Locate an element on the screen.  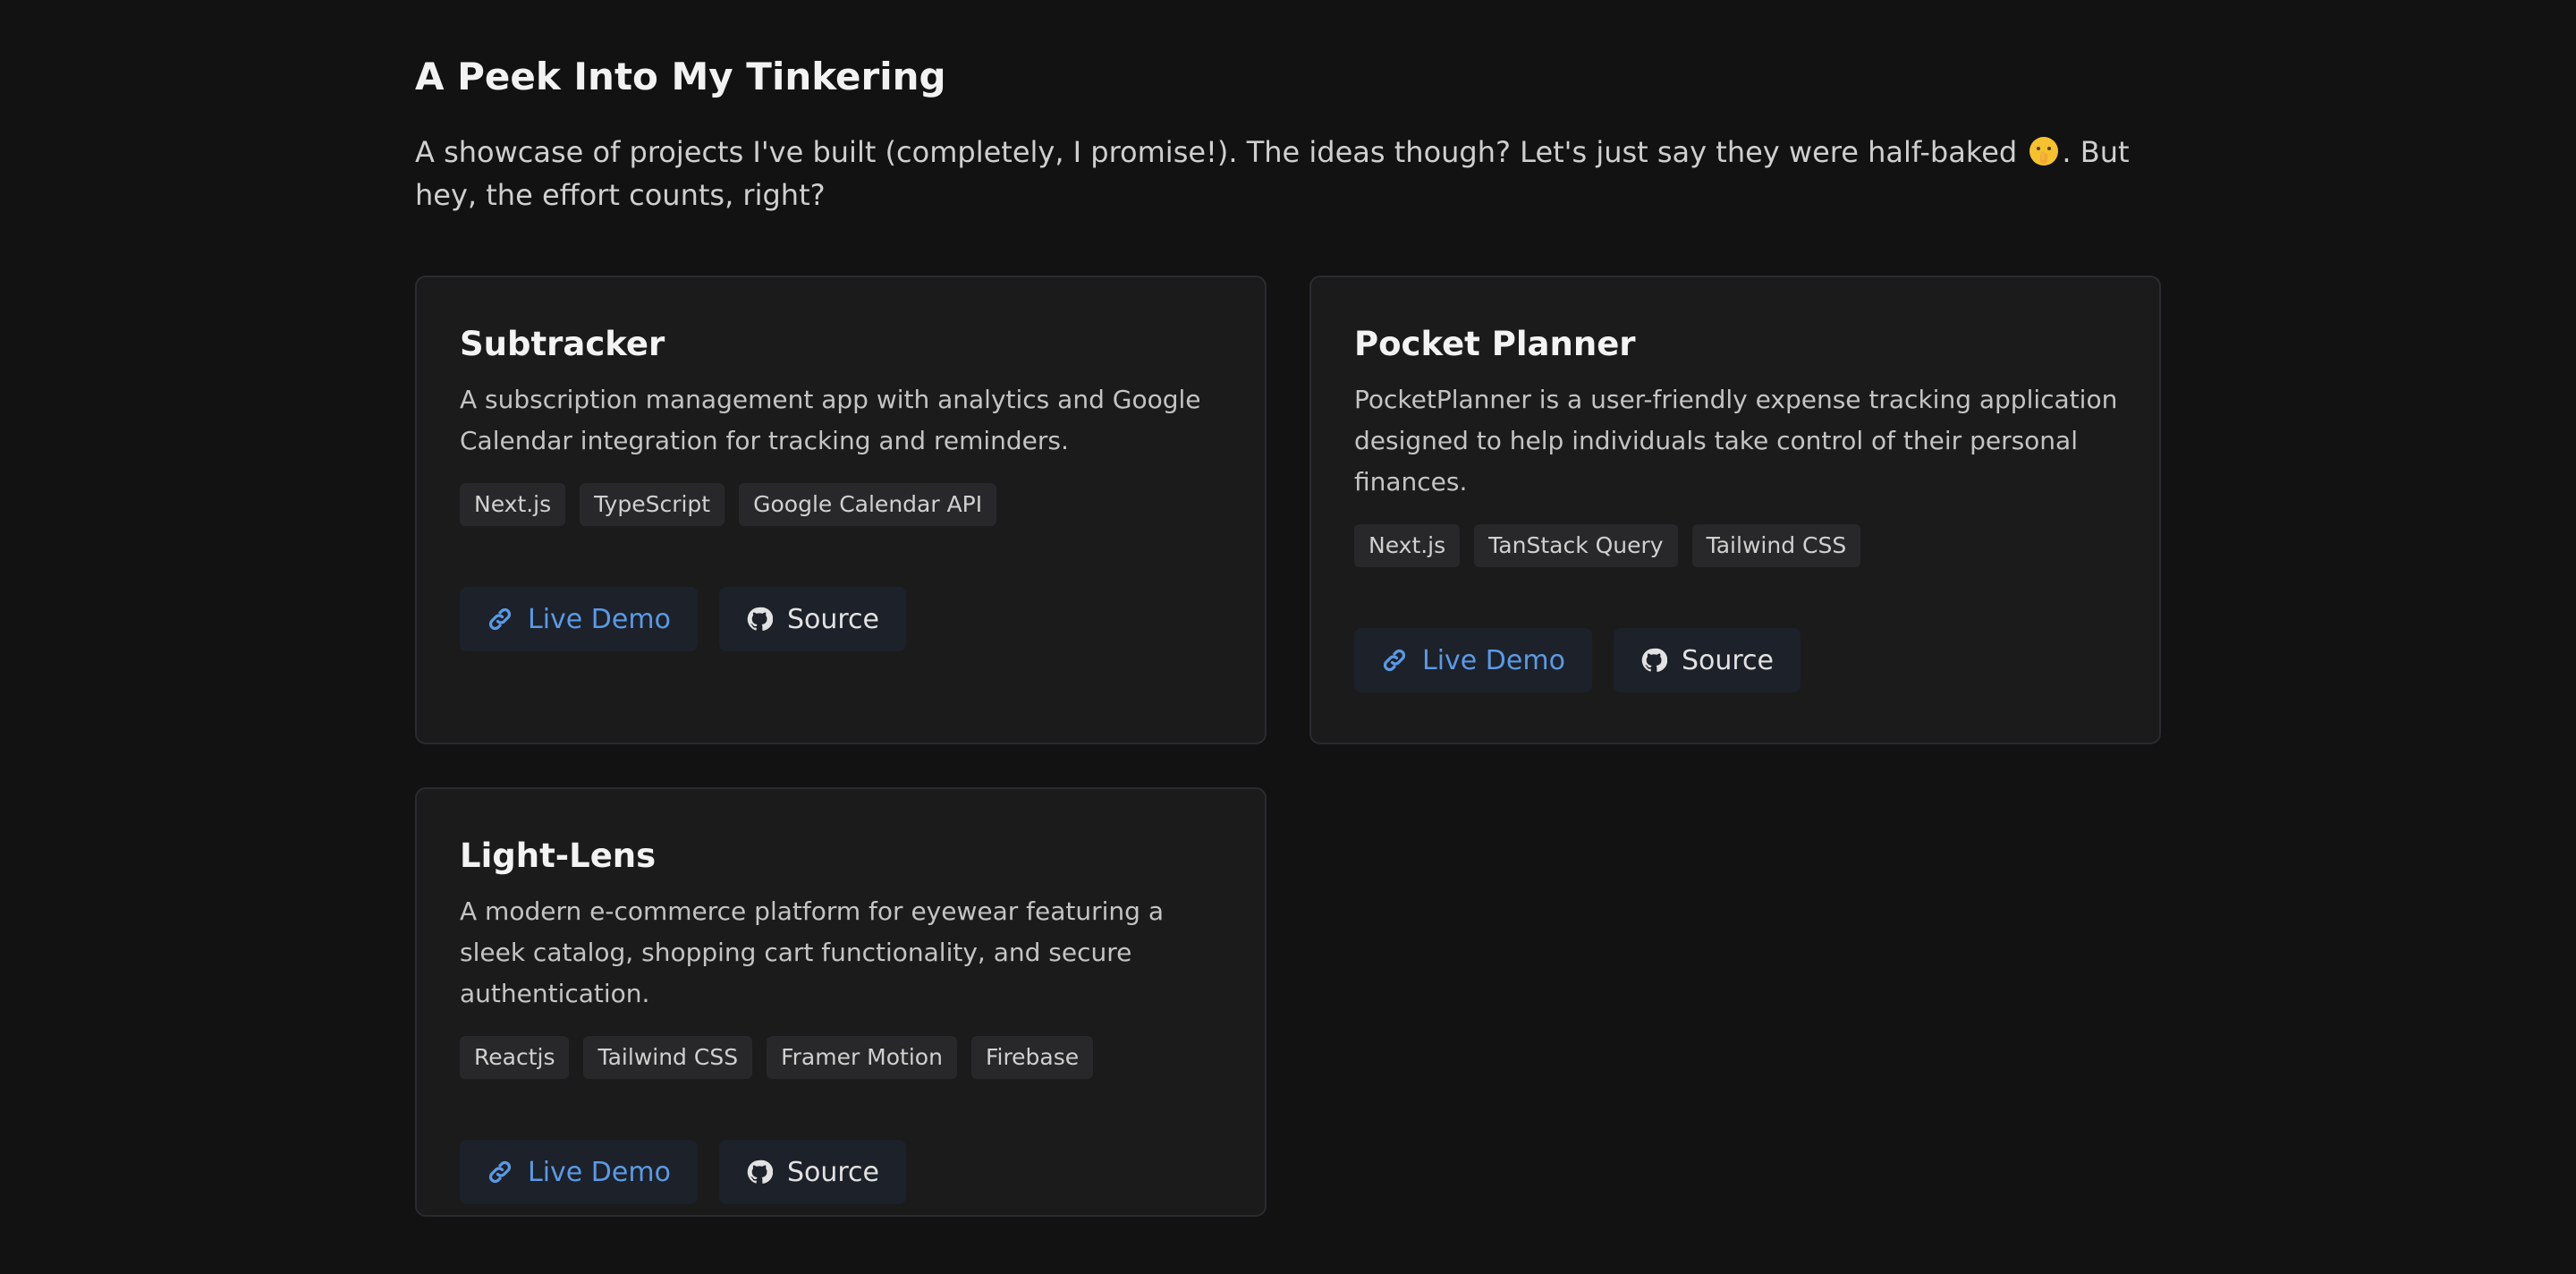
tech-tag: Reactjs is located at coordinates (515, 1057).